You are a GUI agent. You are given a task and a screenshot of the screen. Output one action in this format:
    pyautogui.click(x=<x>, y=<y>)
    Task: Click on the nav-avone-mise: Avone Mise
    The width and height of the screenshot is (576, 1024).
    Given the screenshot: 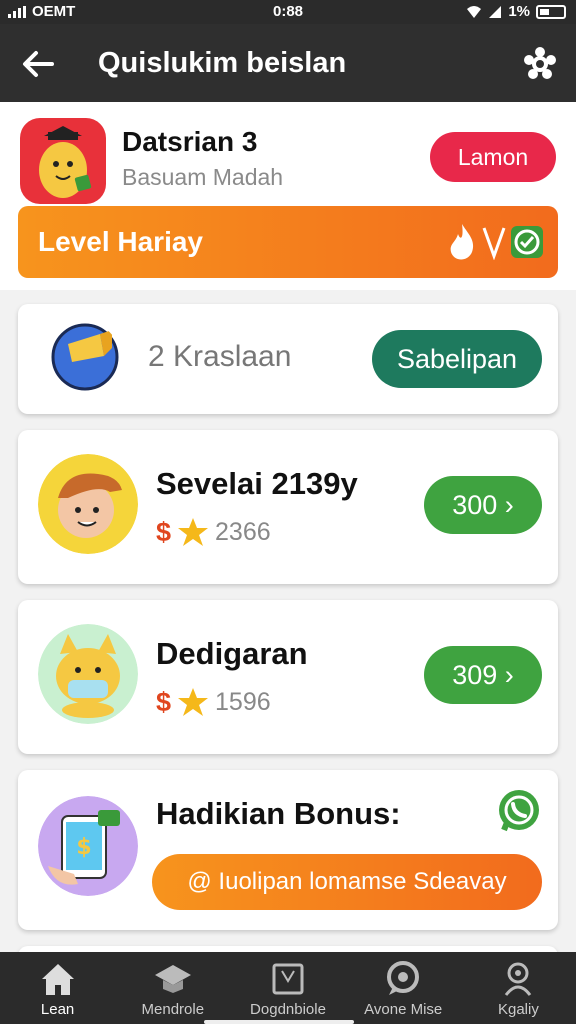 What is the action you would take?
    pyautogui.click(x=403, y=988)
    